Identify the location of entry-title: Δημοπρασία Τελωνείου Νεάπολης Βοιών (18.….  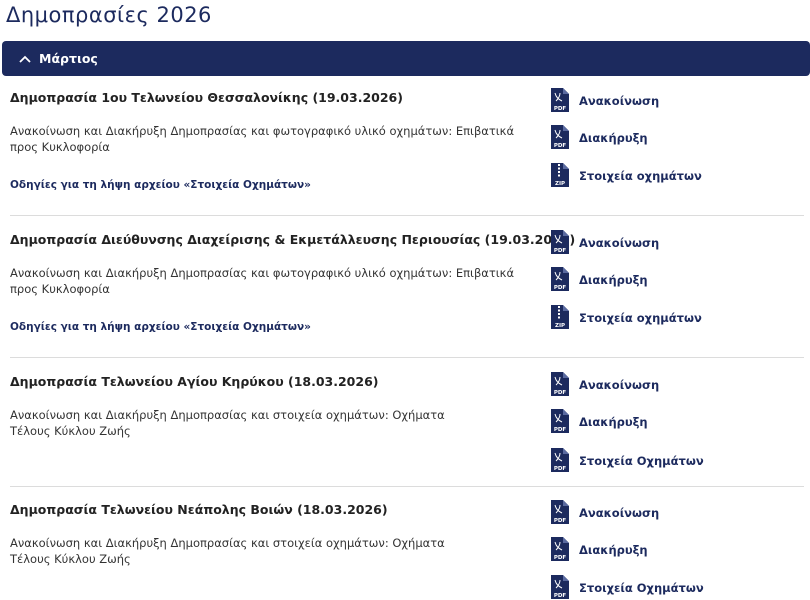
(199, 509).